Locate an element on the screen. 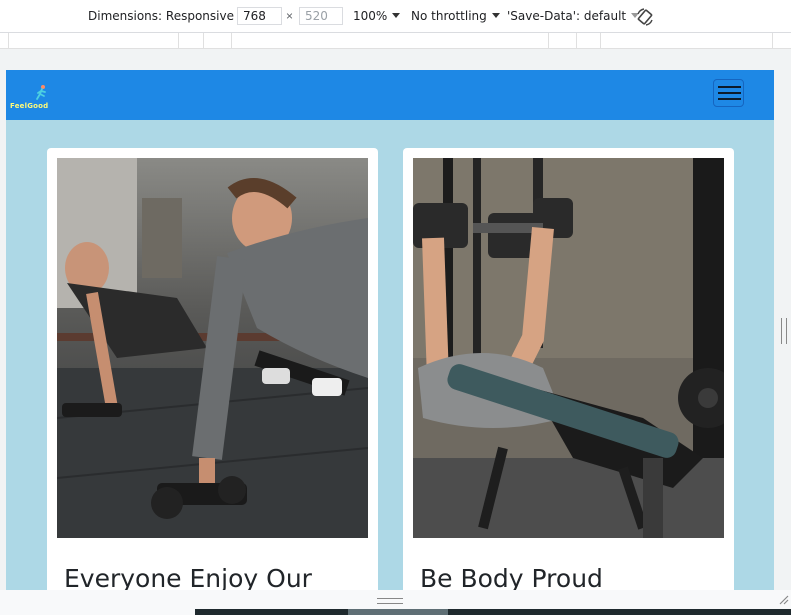 This screenshot has width=791, height=615. throttling-dropdown: No throttling is located at coordinates (455, 16).